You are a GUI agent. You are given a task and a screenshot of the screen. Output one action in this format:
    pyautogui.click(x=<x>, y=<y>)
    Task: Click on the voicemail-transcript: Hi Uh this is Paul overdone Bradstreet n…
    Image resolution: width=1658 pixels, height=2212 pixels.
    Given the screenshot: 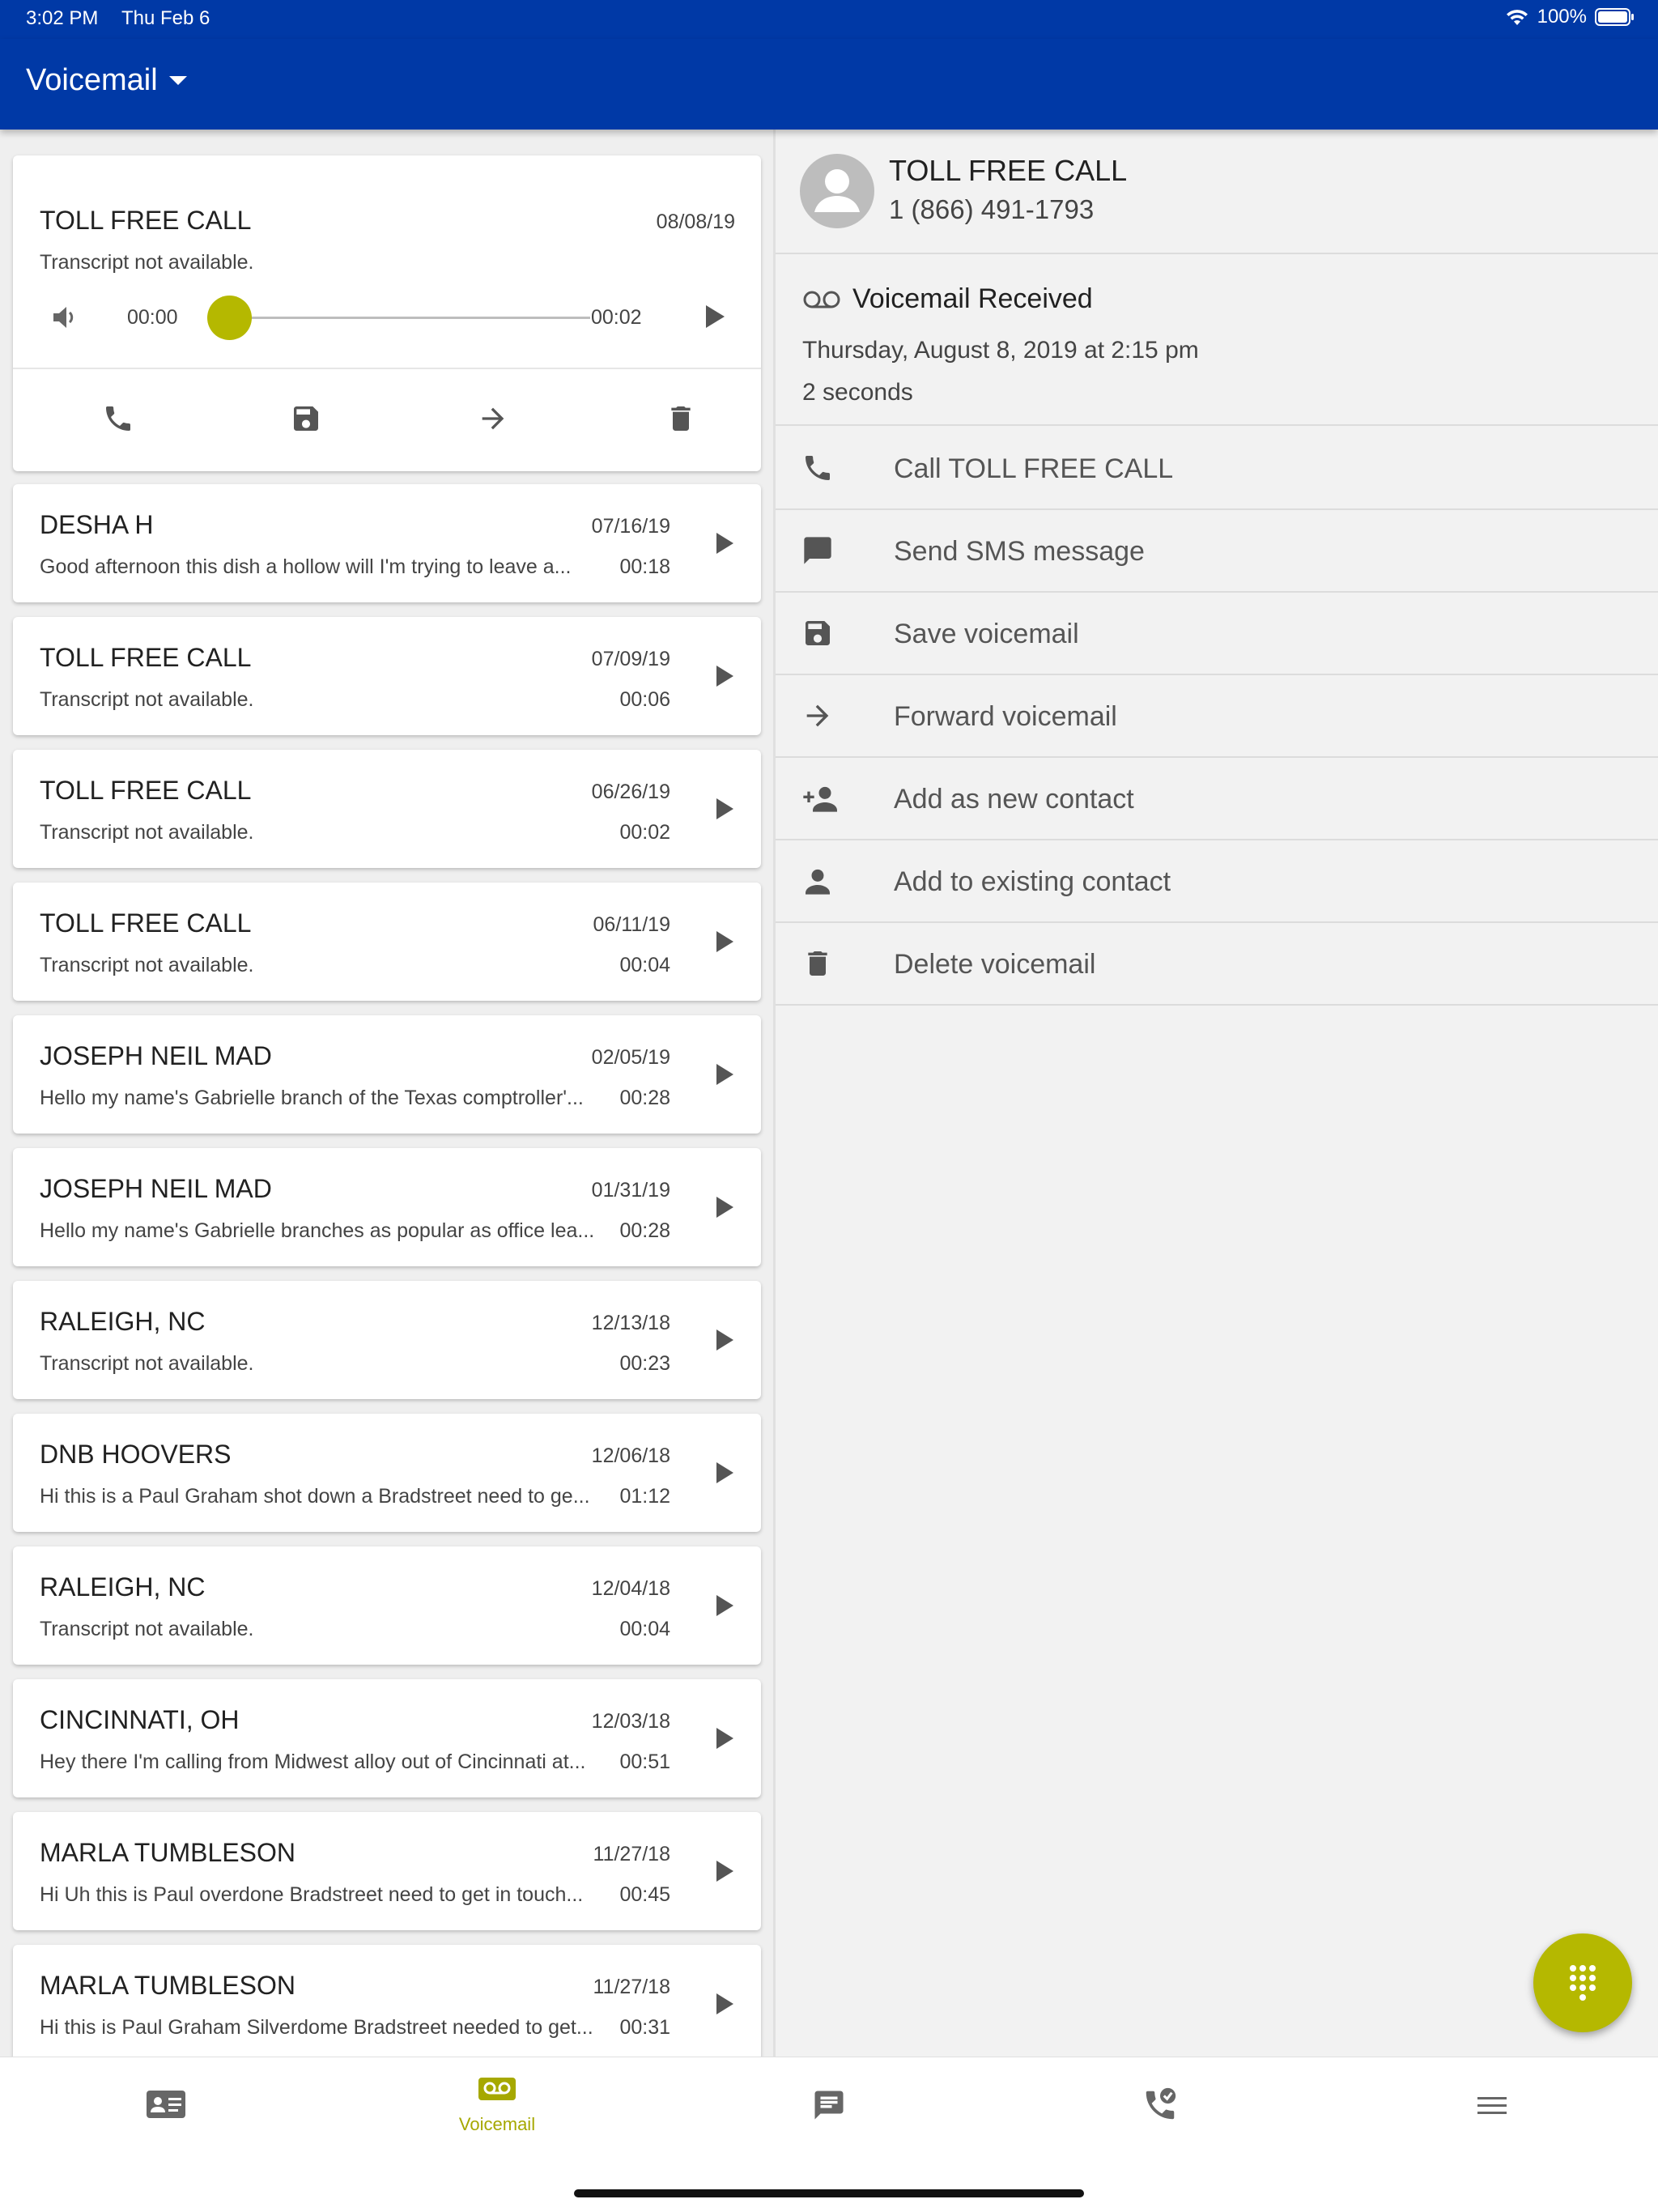 What is the action you would take?
    pyautogui.click(x=312, y=1895)
    